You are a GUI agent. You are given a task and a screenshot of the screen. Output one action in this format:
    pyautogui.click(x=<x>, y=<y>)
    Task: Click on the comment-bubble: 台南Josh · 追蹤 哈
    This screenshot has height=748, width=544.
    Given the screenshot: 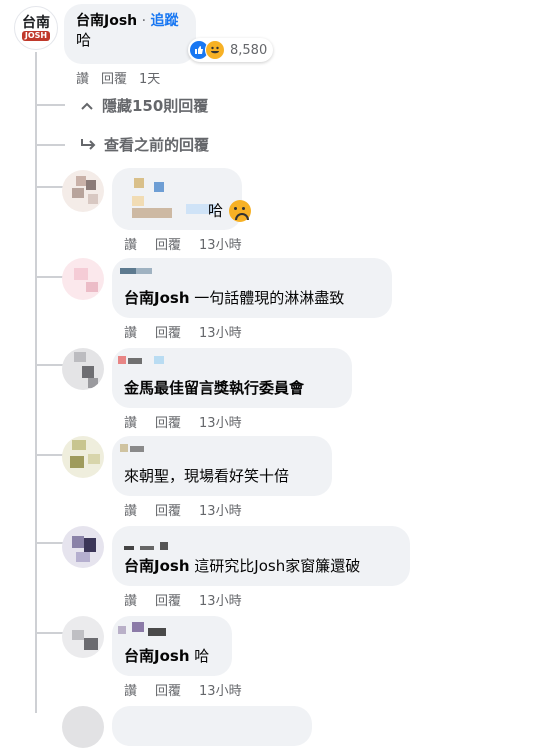 What is the action you would take?
    pyautogui.click(x=130, y=34)
    